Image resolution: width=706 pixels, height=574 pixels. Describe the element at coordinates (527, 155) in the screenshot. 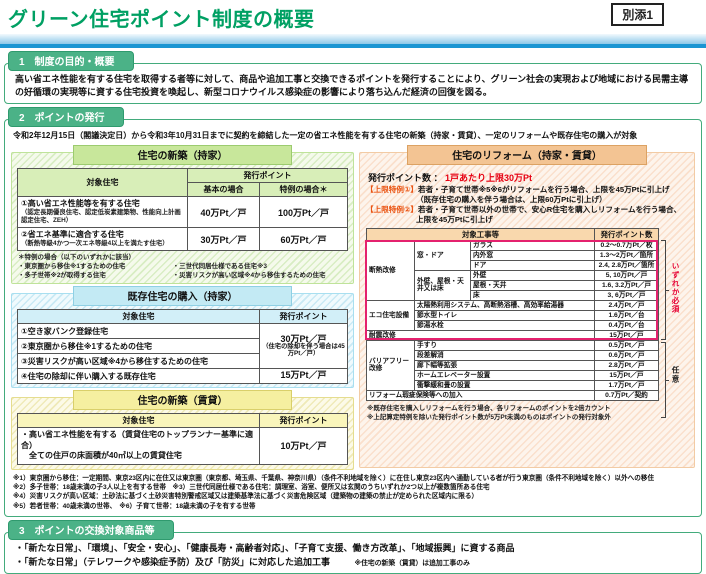

I see `panel-reform-title: 住宅のリフォーム（持家・賃貸）` at that location.